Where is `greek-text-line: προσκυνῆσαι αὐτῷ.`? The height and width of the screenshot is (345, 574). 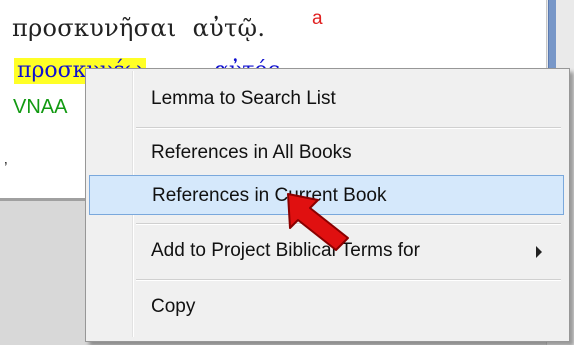 greek-text-line: προσκυνῆσαι αὐτῷ. is located at coordinates (138, 28).